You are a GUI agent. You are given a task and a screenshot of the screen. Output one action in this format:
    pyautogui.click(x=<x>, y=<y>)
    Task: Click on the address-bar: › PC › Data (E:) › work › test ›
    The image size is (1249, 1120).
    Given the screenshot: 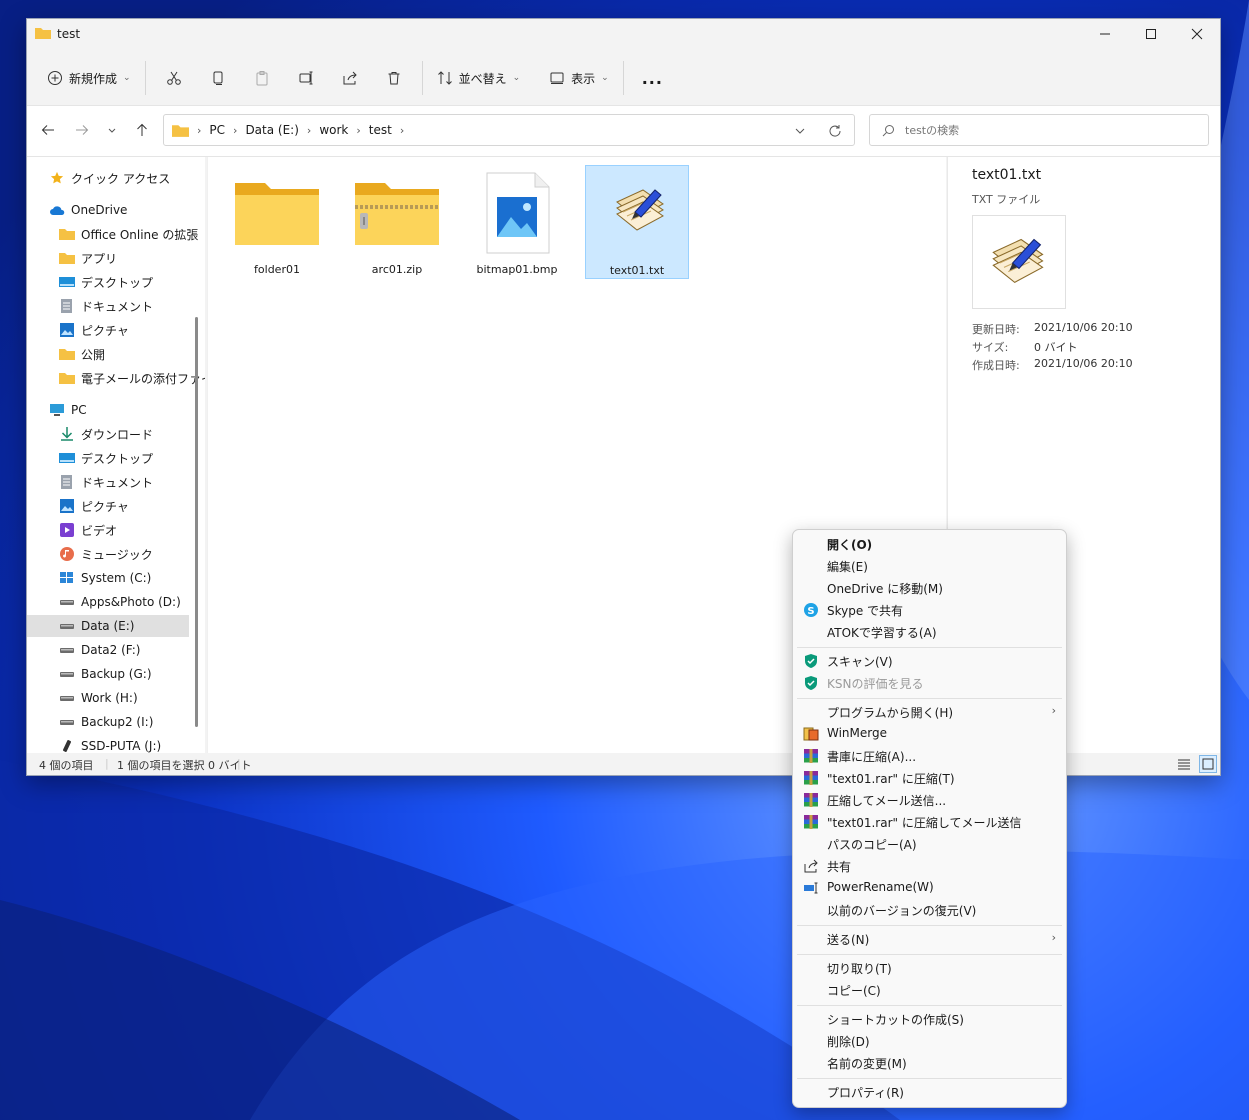 What is the action you would take?
    pyautogui.click(x=509, y=130)
    